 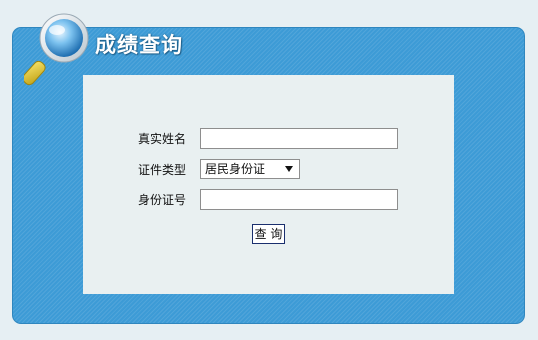 I want to click on query-button: 查 询, so click(x=268, y=234).